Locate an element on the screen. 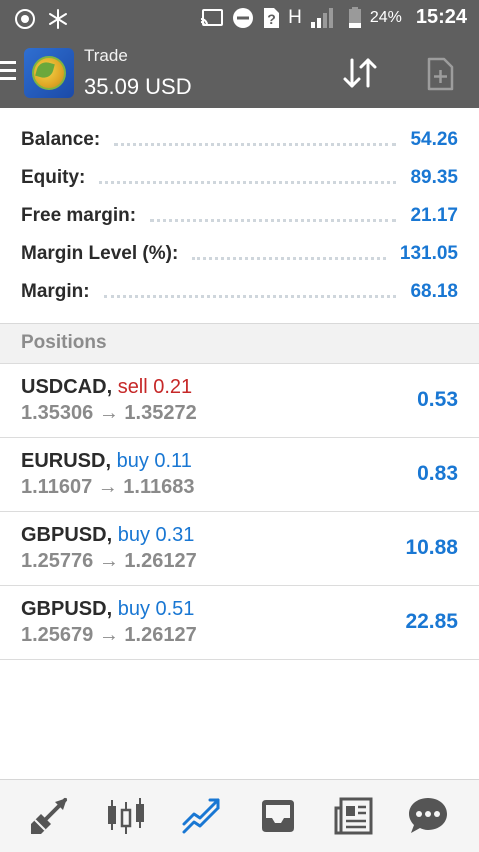 Image resolution: width=479 pixels, height=852 pixels. chat-icon is located at coordinates (428, 816).